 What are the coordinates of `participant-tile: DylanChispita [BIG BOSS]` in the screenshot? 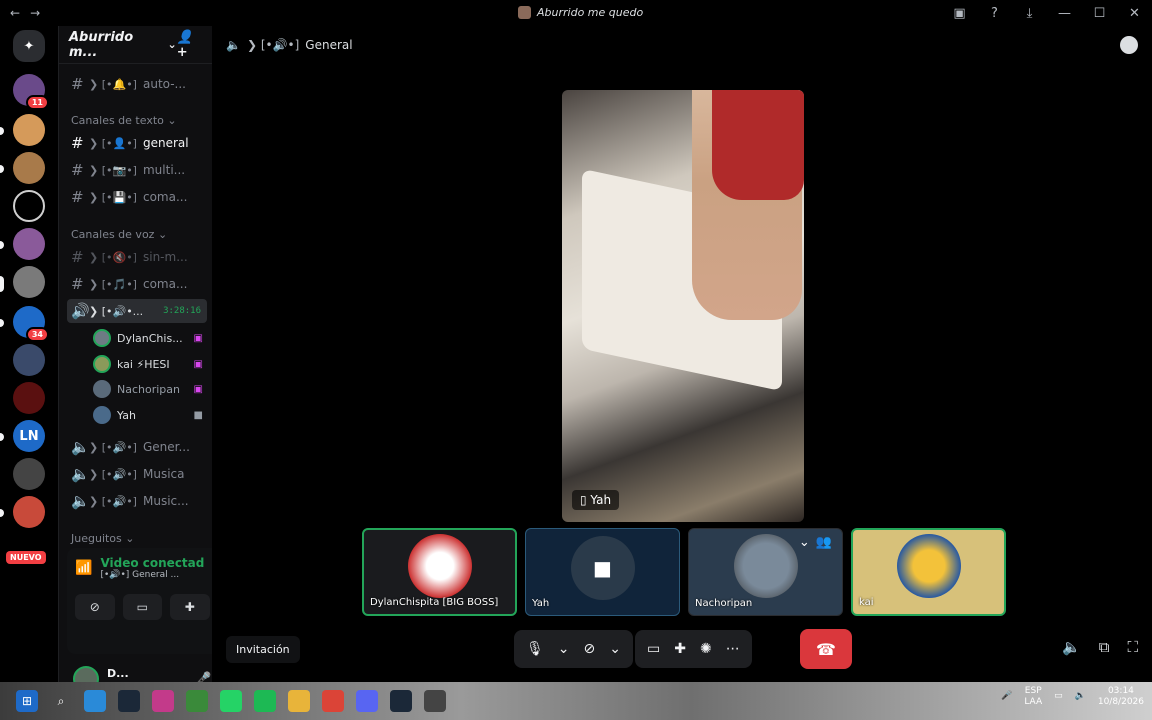 It's located at (439, 572).